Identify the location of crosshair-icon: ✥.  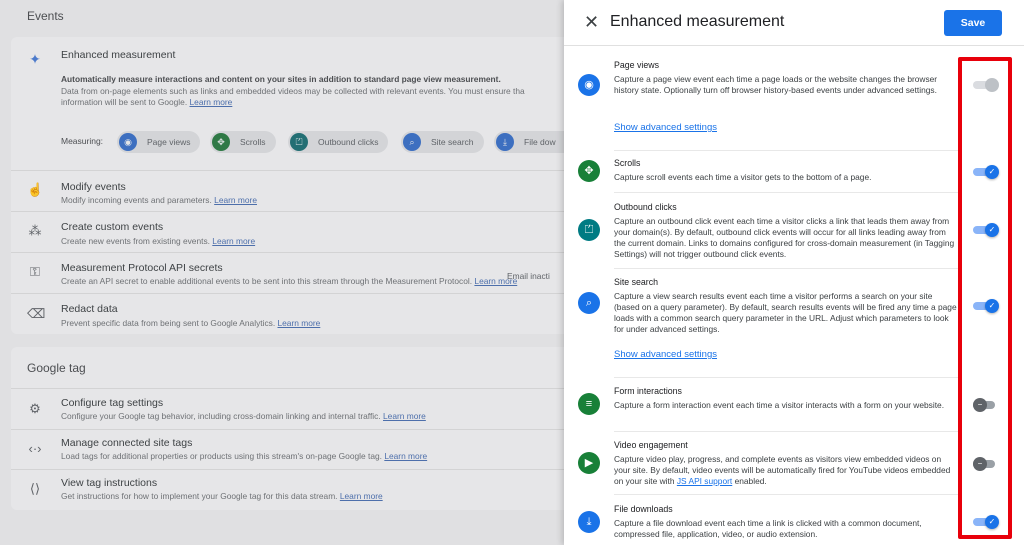
(589, 171).